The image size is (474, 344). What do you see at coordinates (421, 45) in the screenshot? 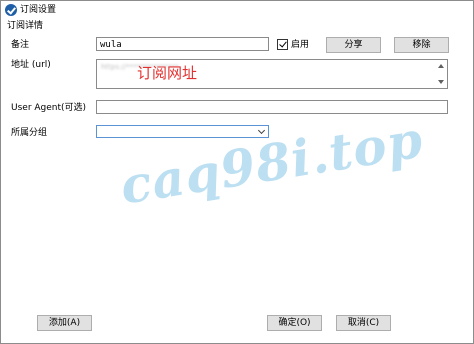
I see `remove-button: 移除` at bounding box center [421, 45].